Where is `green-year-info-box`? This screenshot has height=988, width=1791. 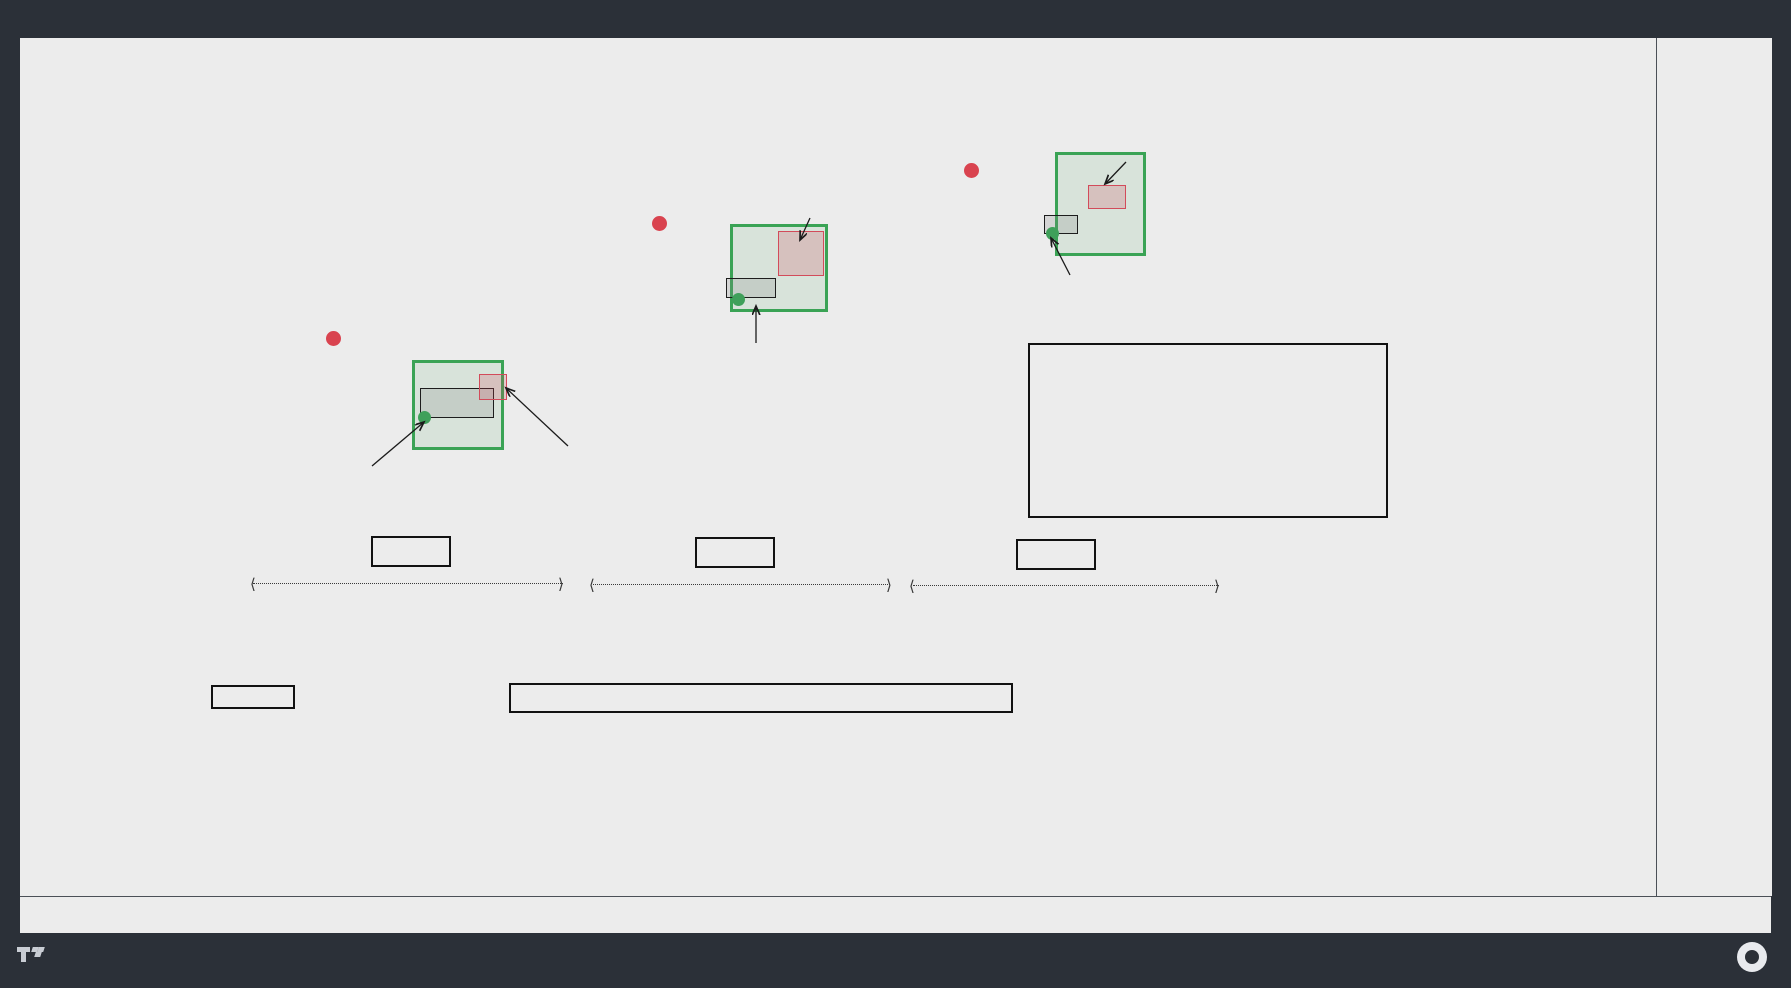 green-year-info-box is located at coordinates (1208, 430).